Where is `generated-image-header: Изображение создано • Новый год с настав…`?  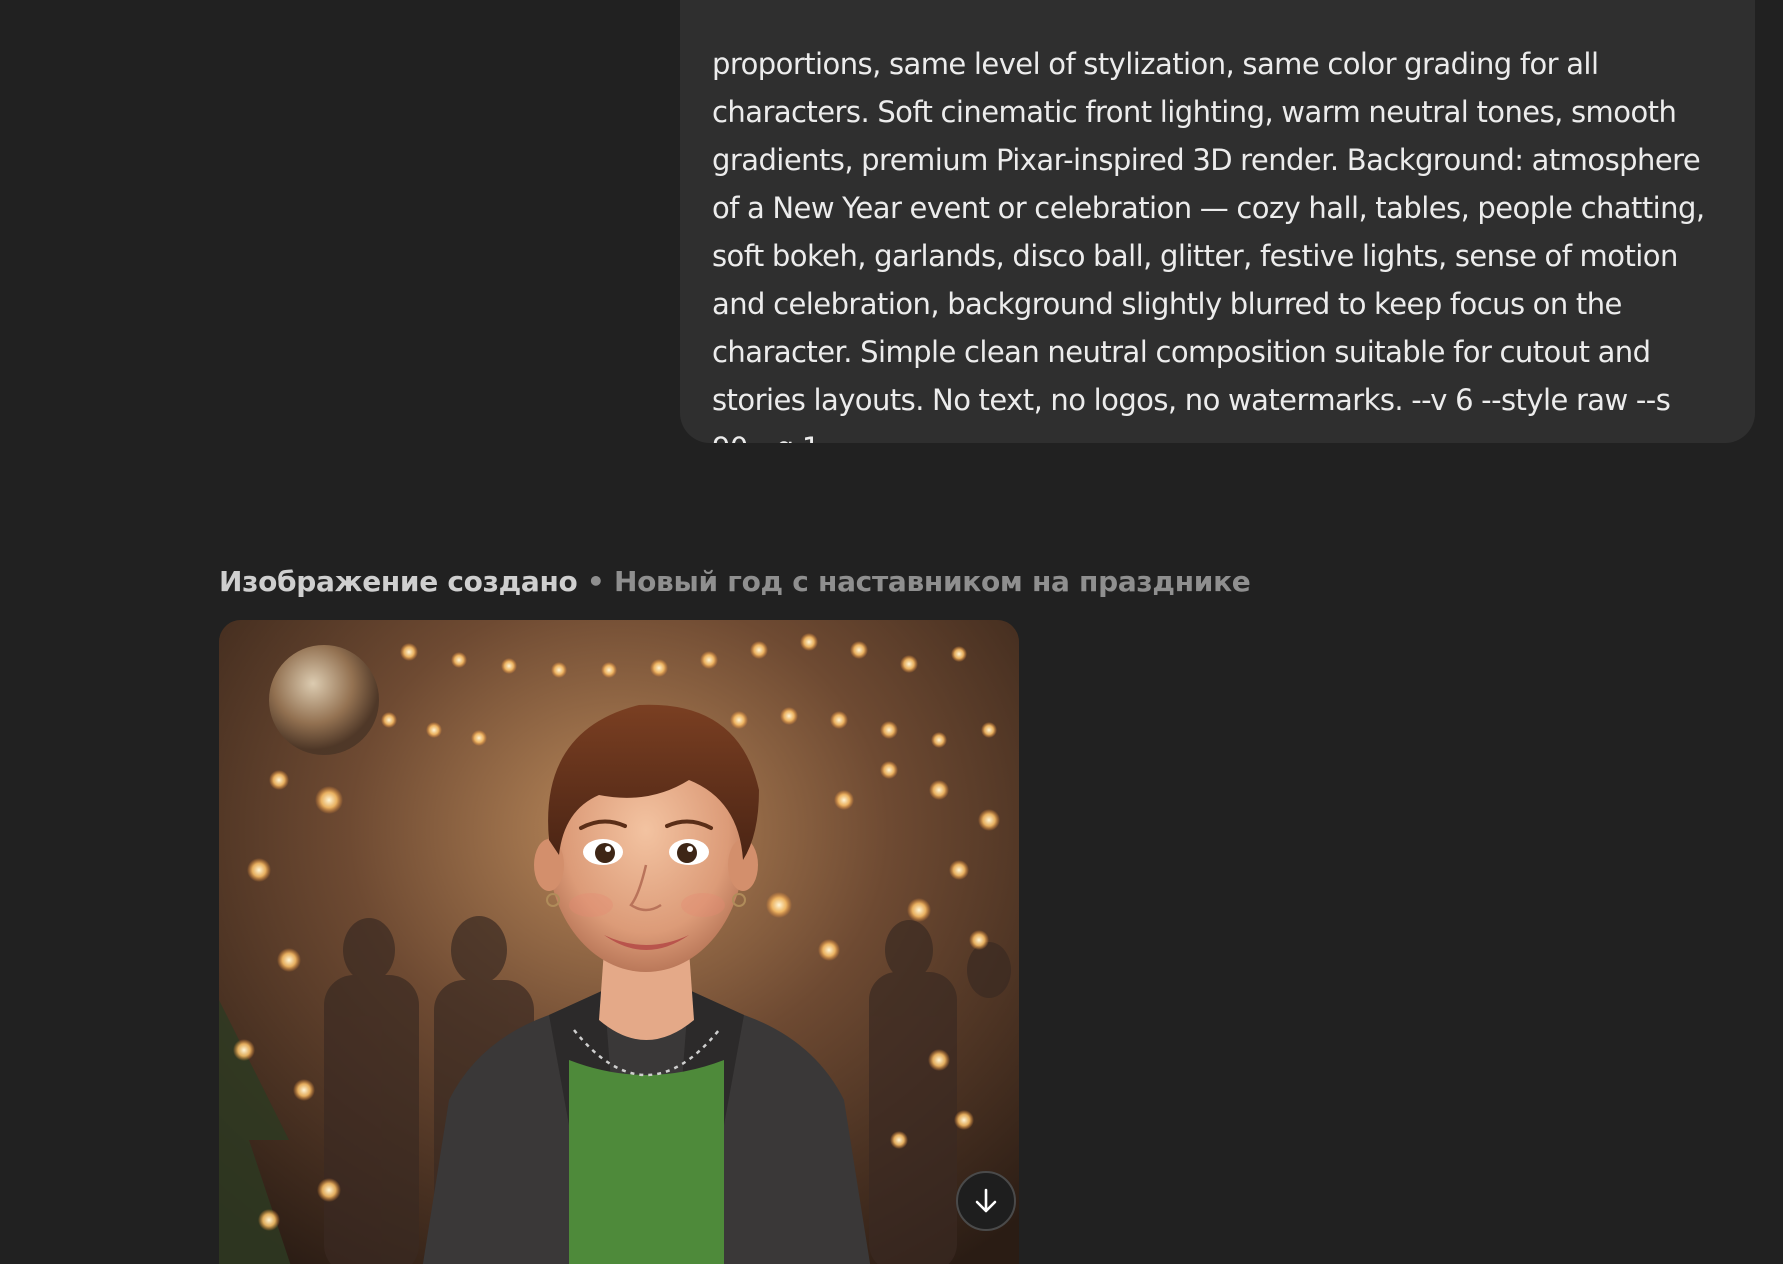 generated-image-header: Изображение создано • Новый год с настав… is located at coordinates (735, 582).